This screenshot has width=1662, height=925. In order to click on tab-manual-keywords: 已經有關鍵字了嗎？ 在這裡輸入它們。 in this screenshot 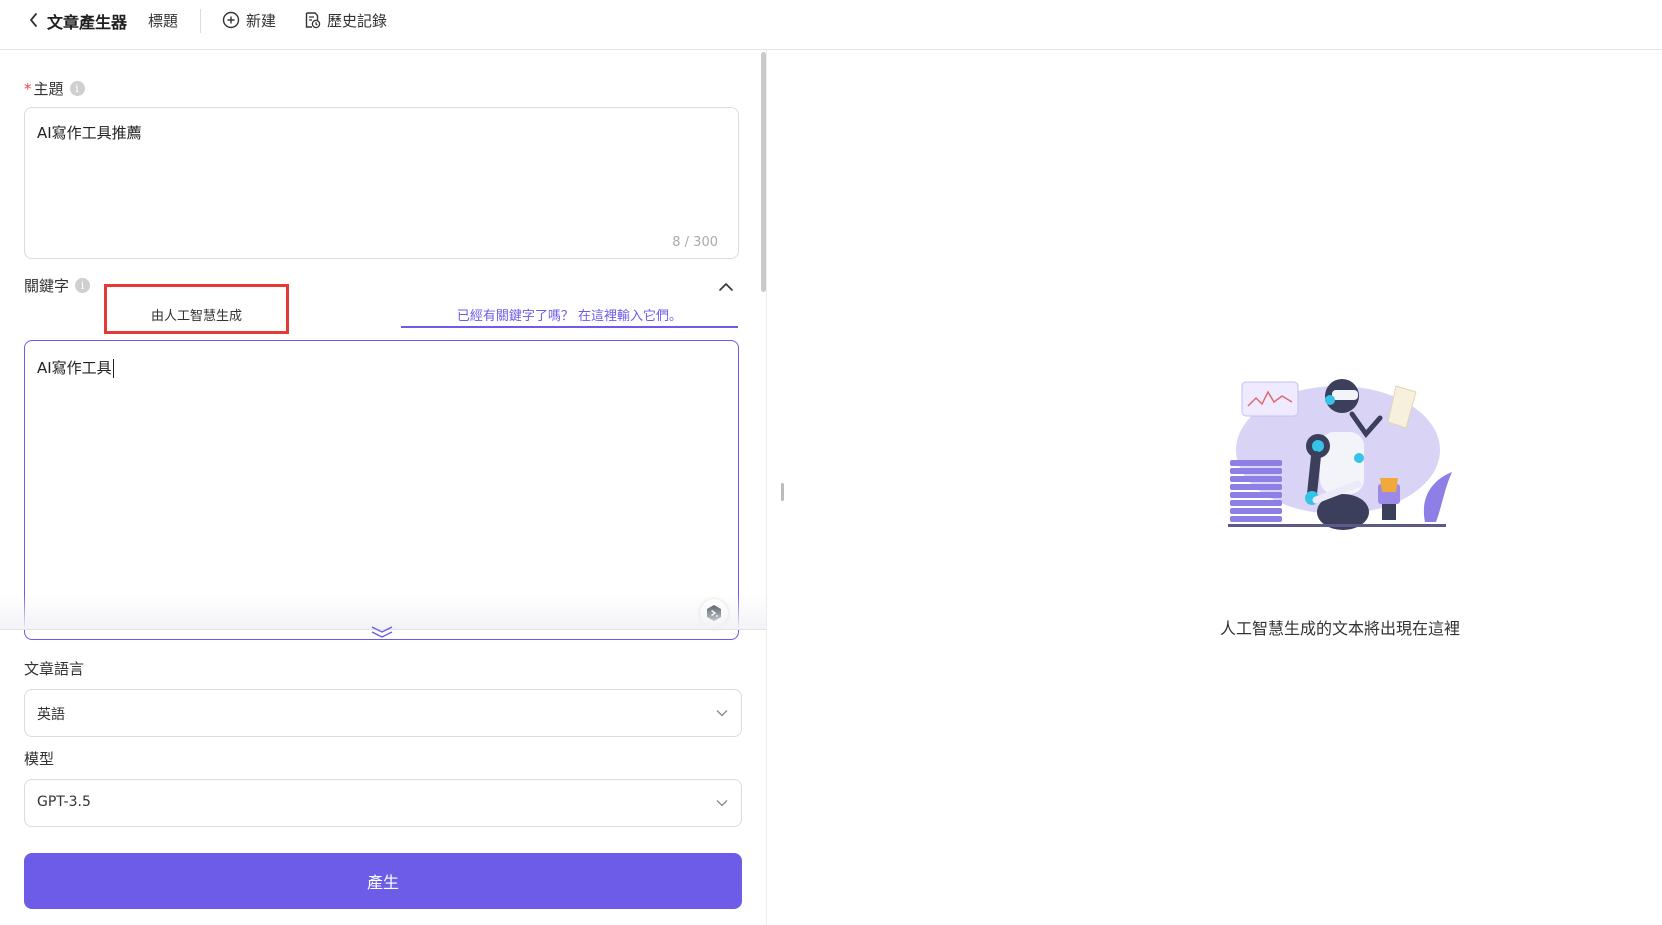, I will do `click(569, 316)`.